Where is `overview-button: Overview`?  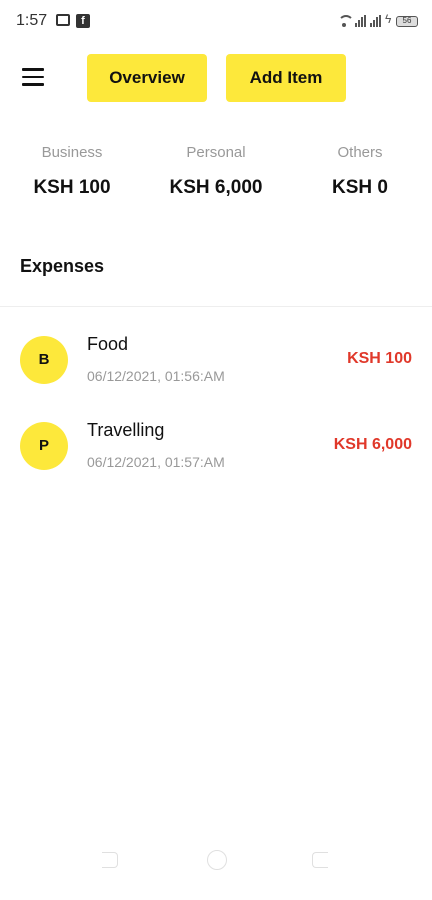 overview-button: Overview is located at coordinates (147, 78).